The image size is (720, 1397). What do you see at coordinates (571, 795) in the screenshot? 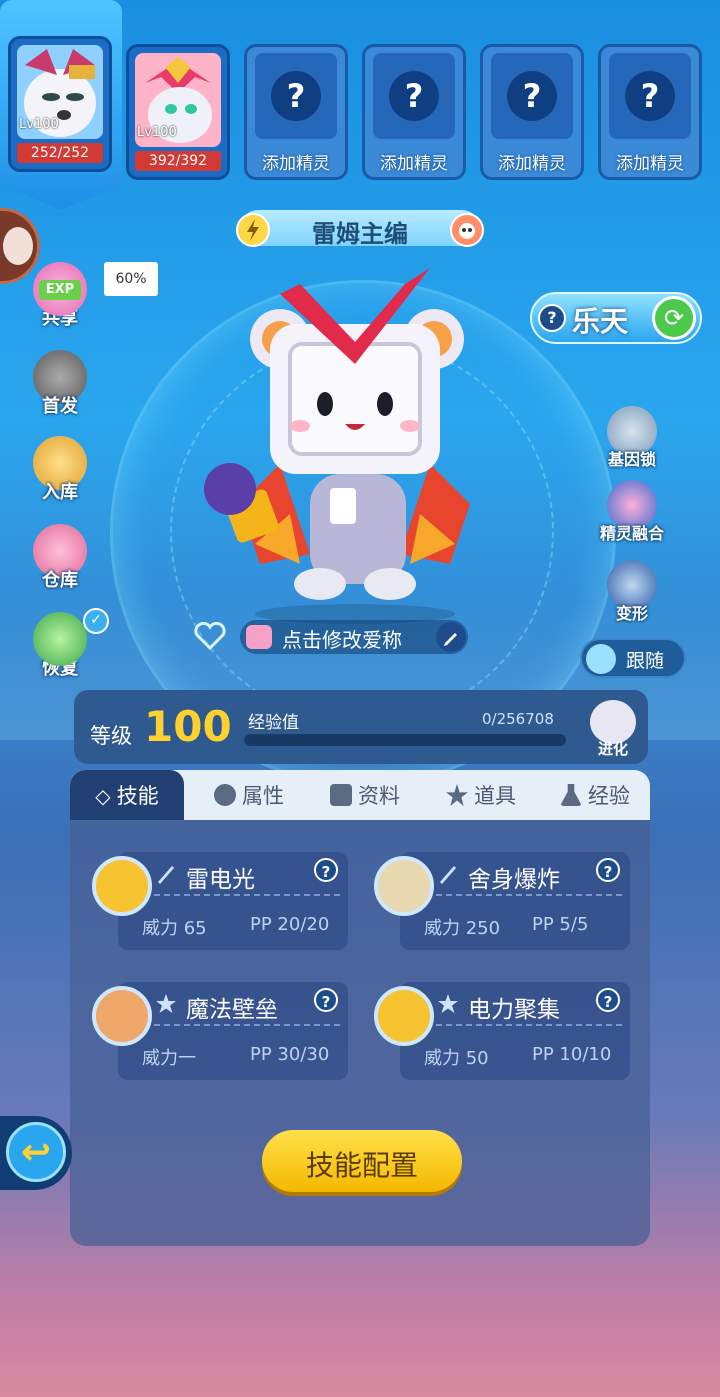
I see `flask-tab-icon` at bounding box center [571, 795].